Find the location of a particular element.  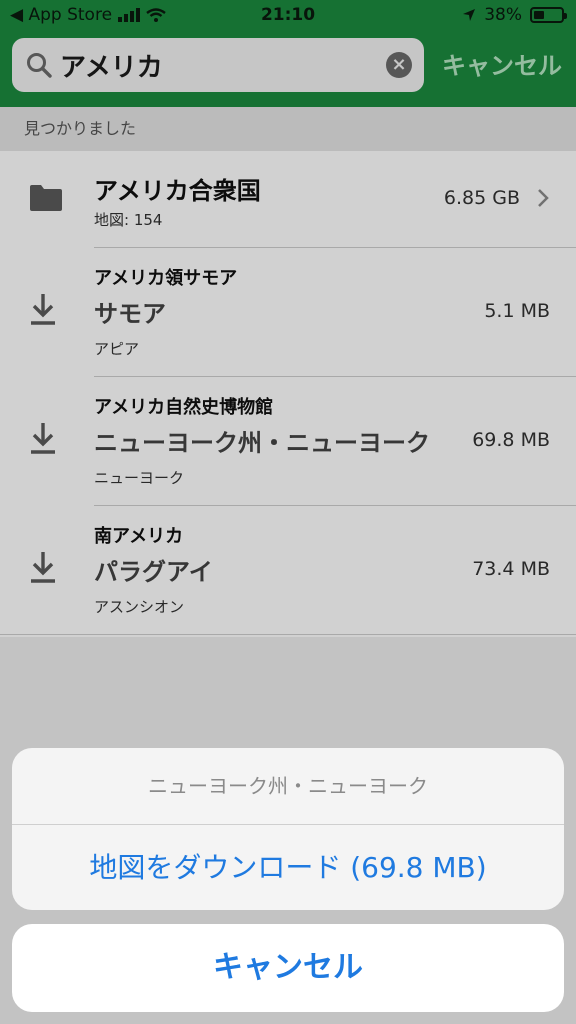

action-sheet-title: ニューヨーク州・ニューヨーク is located at coordinates (288, 786).